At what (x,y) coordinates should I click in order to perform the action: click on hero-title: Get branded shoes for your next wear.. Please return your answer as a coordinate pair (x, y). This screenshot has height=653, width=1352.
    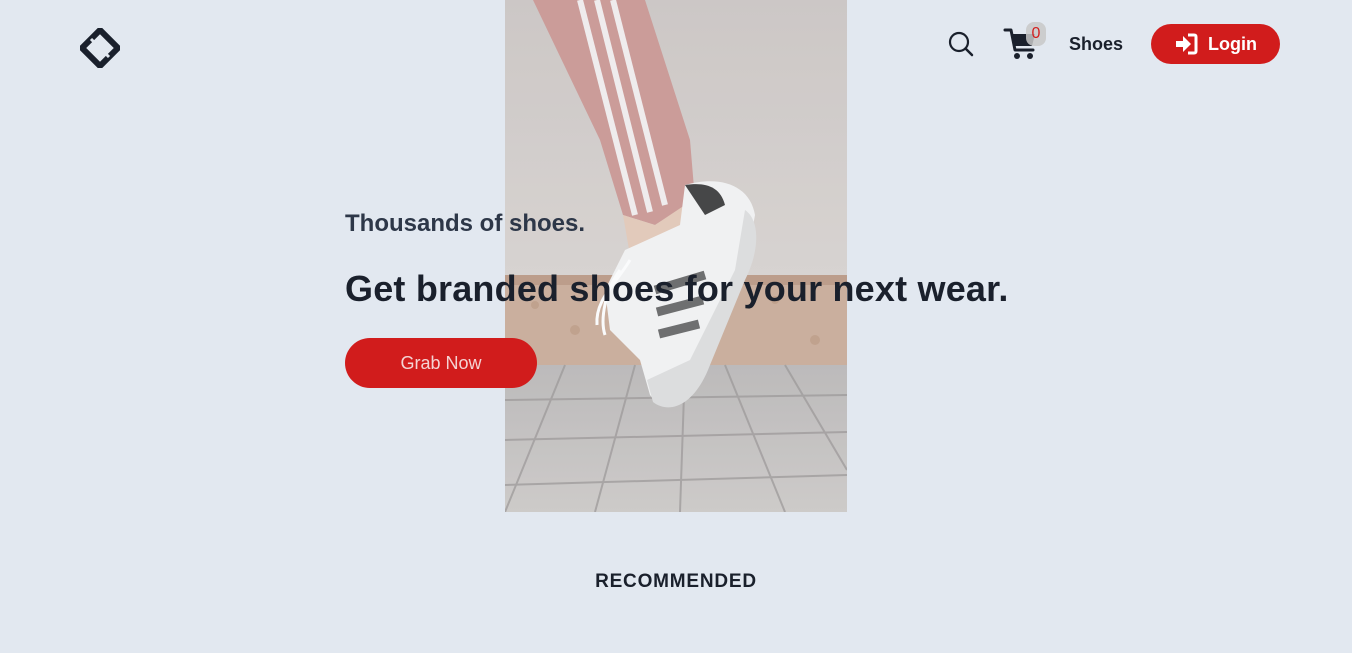
    Looking at the image, I should click on (677, 288).